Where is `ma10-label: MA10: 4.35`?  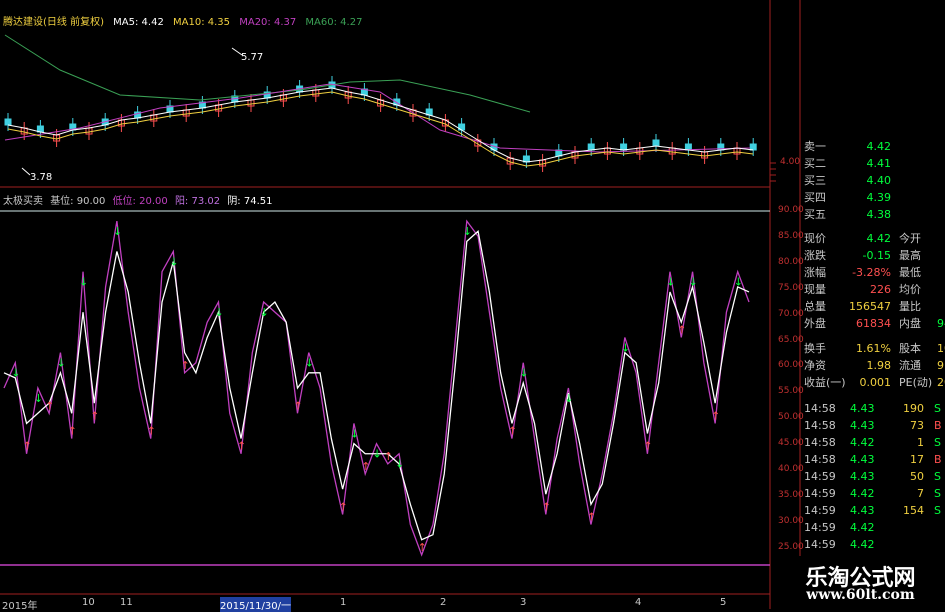
ma10-label: MA10: 4.35 is located at coordinates (202, 22).